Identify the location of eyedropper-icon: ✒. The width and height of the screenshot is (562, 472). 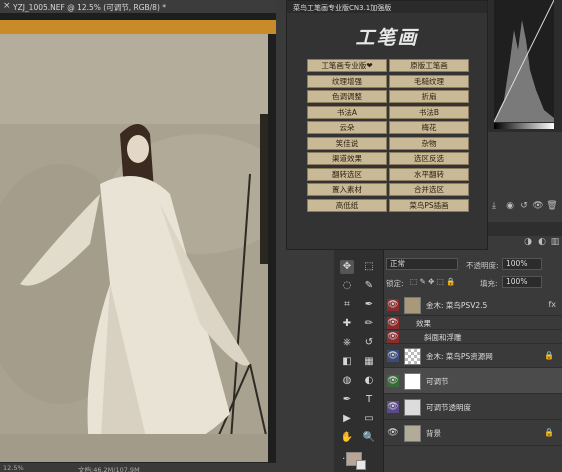
(369, 305).